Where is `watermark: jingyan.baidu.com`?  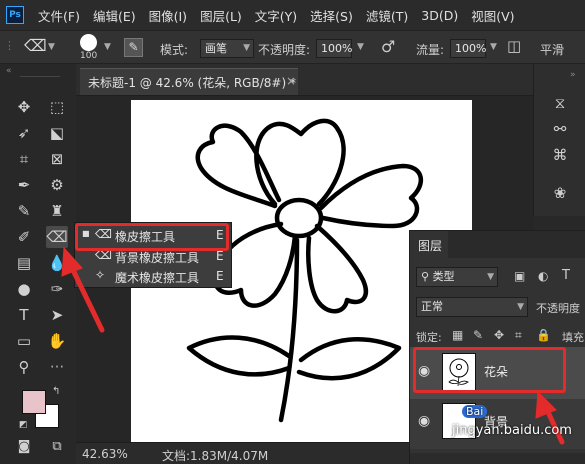 watermark: jingyan.baidu.com is located at coordinates (512, 430).